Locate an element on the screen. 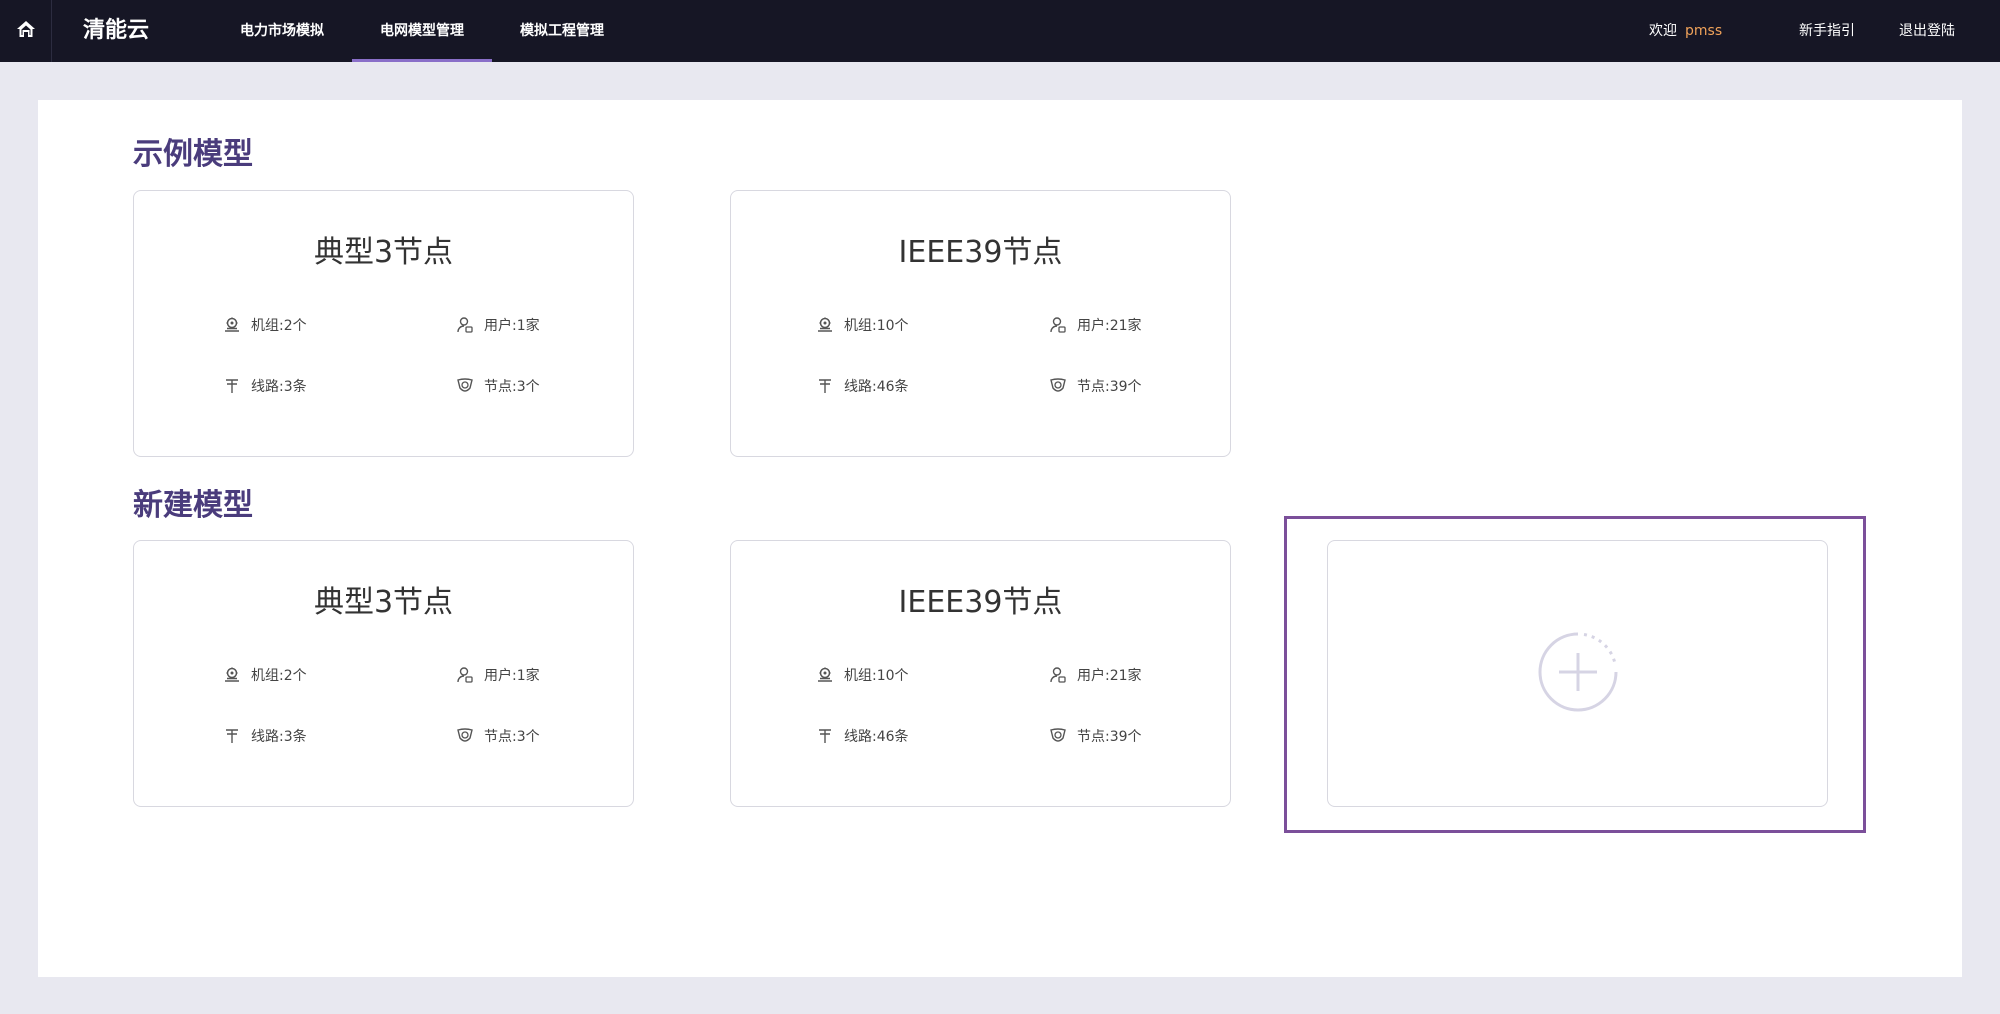 The image size is (2000, 1014). add-circle-icon is located at coordinates (1578, 674).